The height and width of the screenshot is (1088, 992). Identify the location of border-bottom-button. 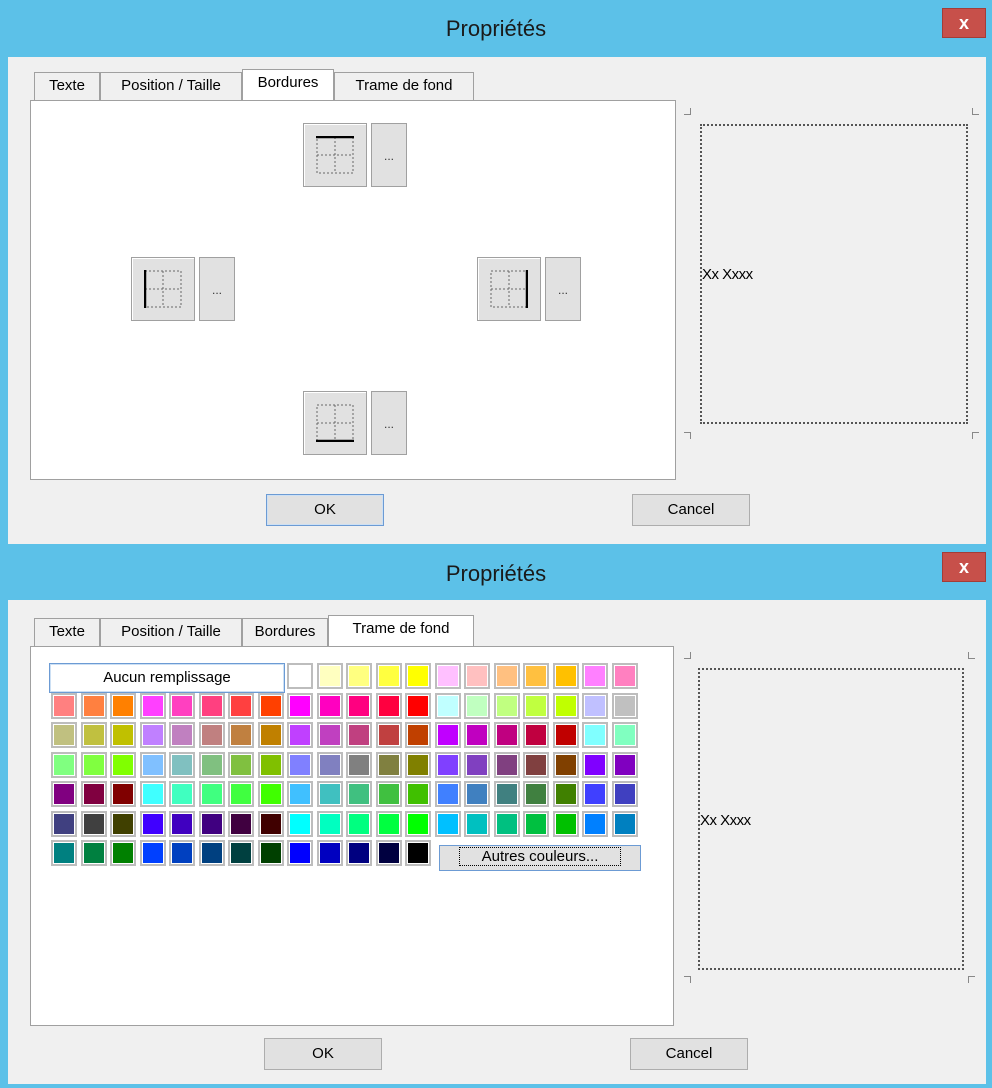
(335, 423).